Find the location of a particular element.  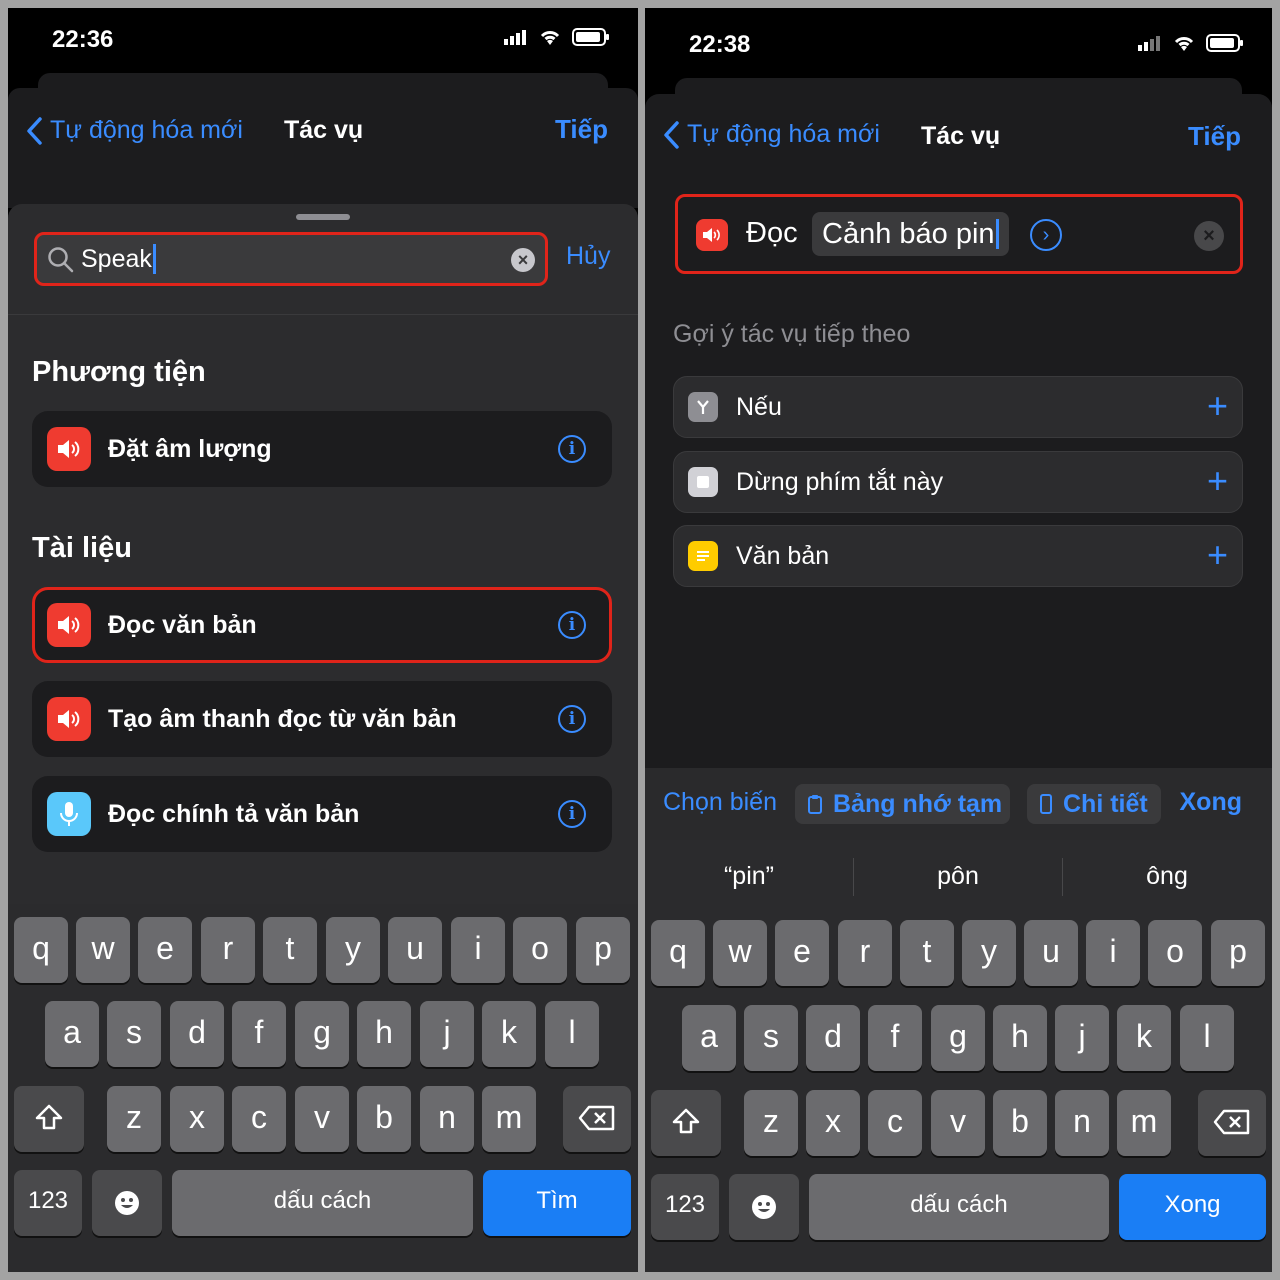

list-item-dictate-text: Đọc chính tả văn bản i is located at coordinates (322, 814).